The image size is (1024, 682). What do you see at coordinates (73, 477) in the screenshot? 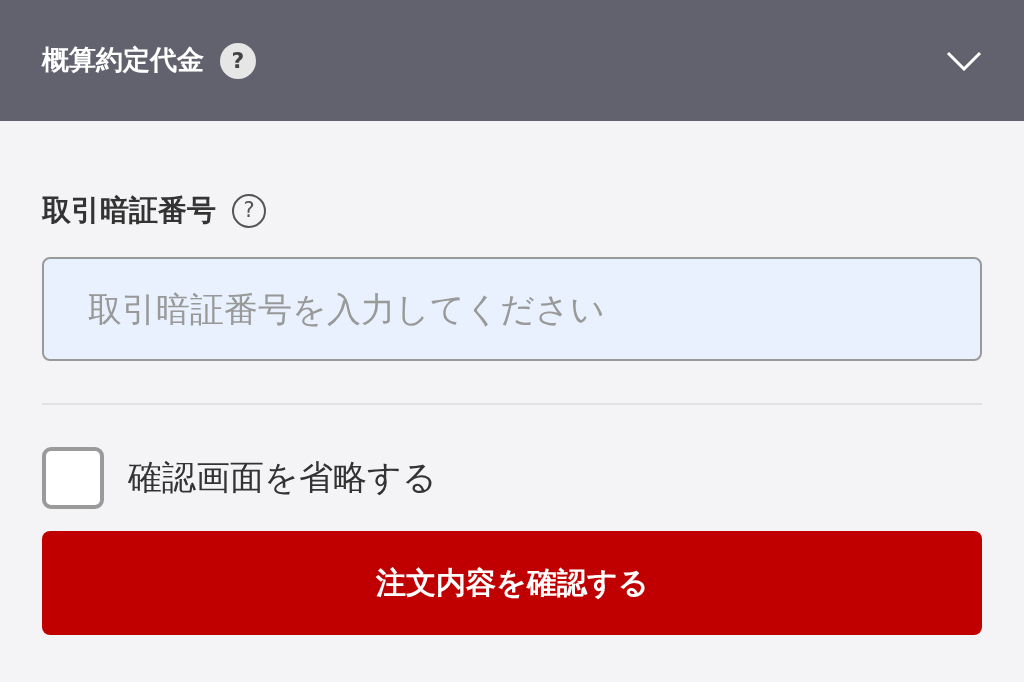
I see `checkbox` at bounding box center [73, 477].